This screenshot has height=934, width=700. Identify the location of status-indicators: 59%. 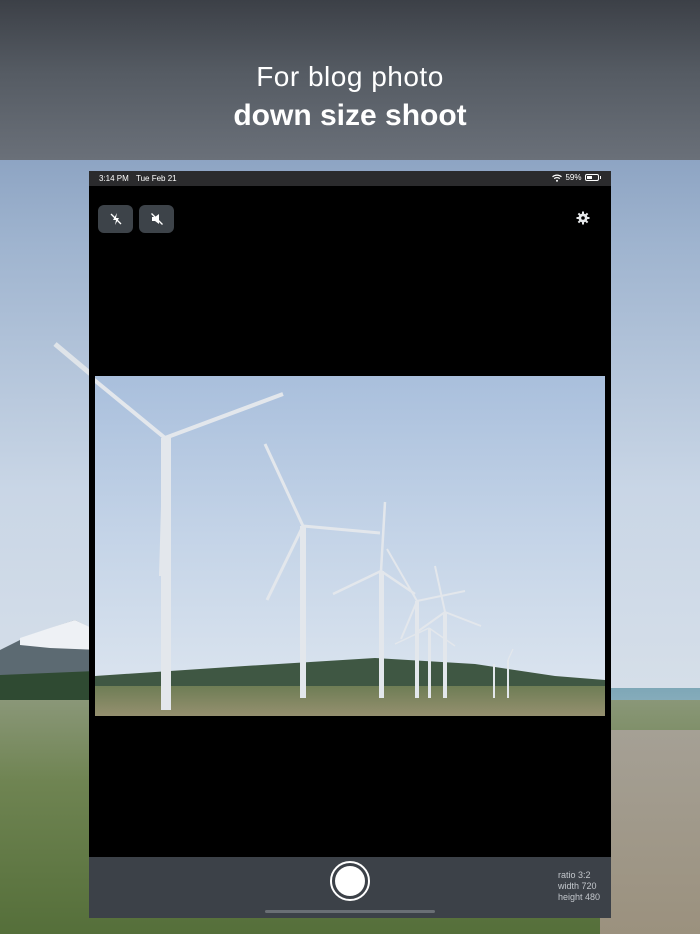
(576, 177).